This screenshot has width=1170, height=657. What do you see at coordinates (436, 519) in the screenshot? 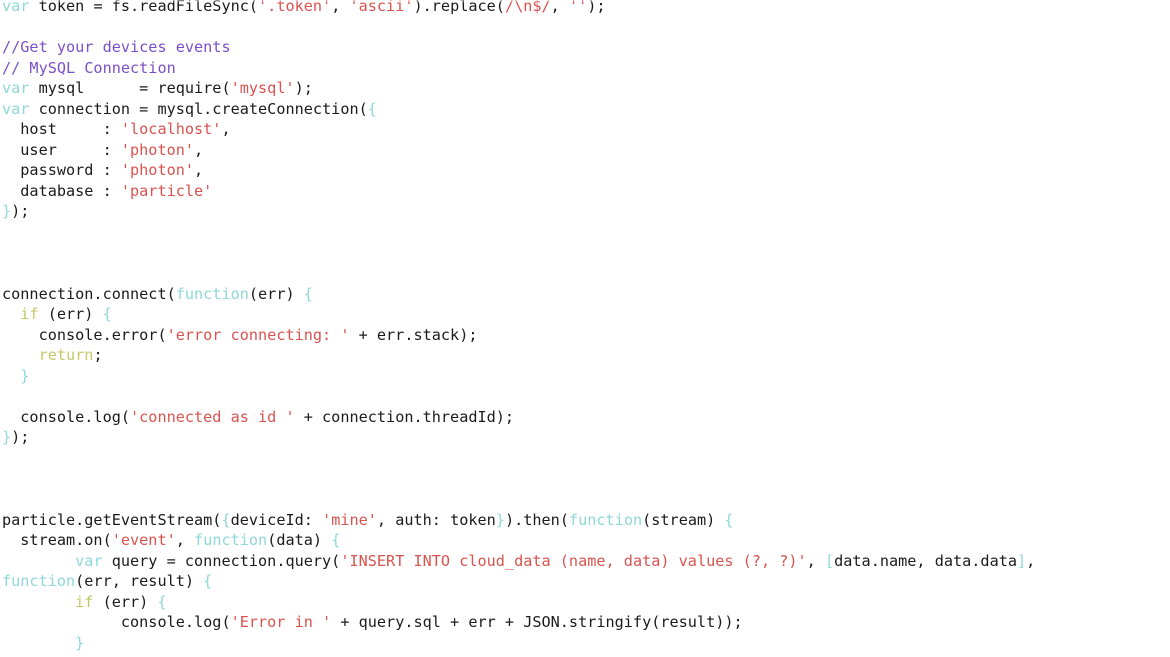
I see `code-token-plain: , auth: token` at bounding box center [436, 519].